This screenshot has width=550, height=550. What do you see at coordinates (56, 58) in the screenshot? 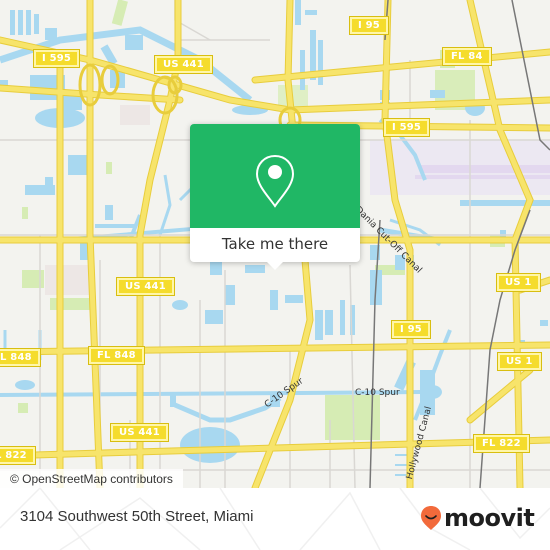
I see `road-shield-i595-west: I 595` at bounding box center [56, 58].